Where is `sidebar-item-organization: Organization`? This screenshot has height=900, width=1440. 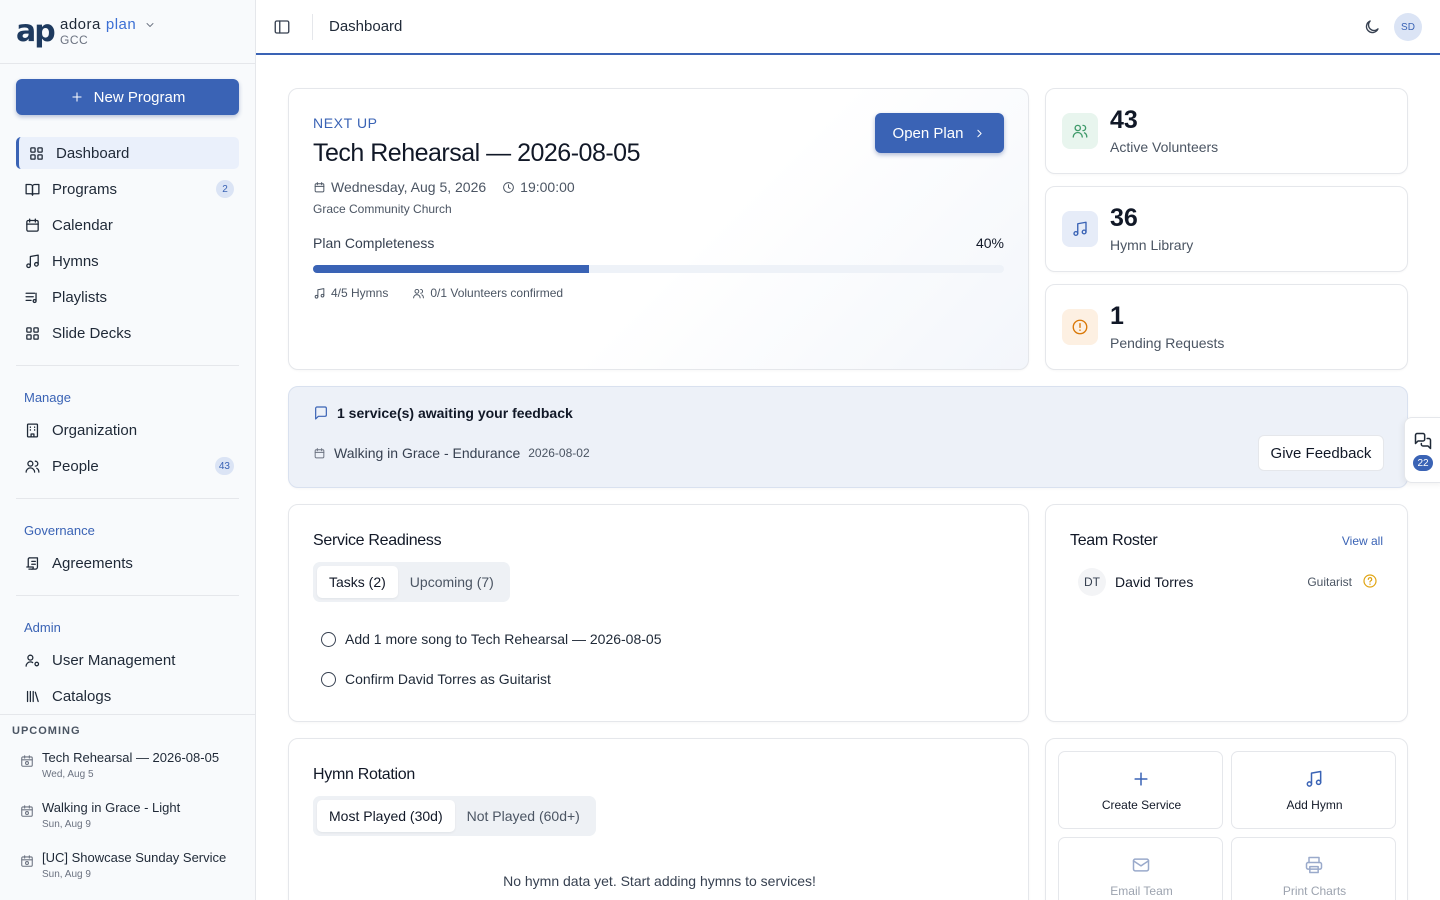 sidebar-item-organization: Organization is located at coordinates (127, 430).